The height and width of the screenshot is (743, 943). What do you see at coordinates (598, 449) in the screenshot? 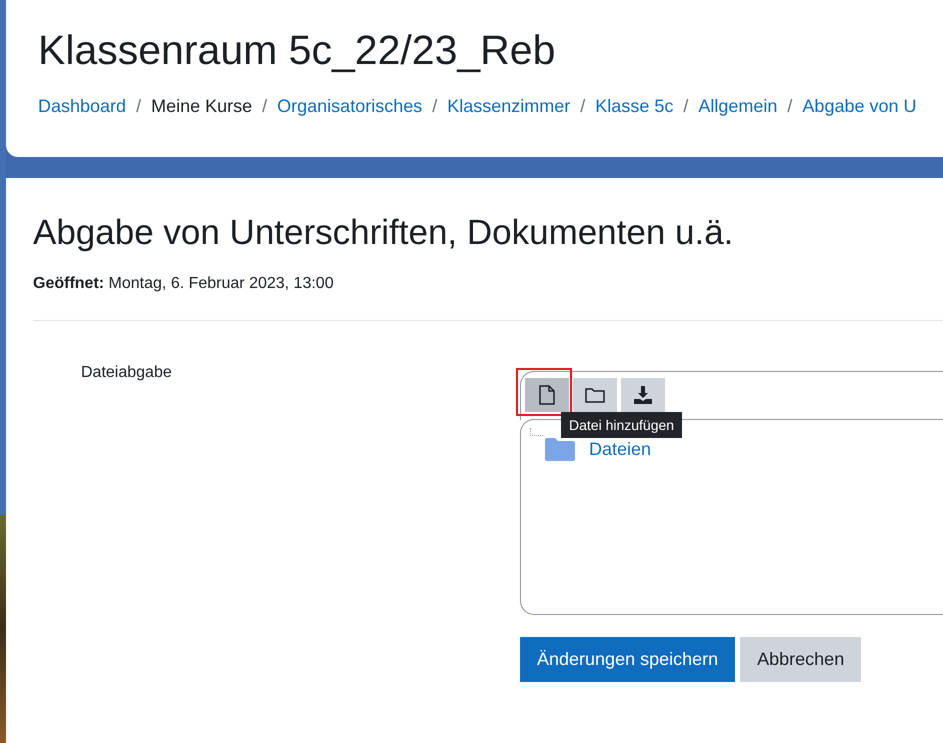
I see `folder-link: Dateien` at bounding box center [598, 449].